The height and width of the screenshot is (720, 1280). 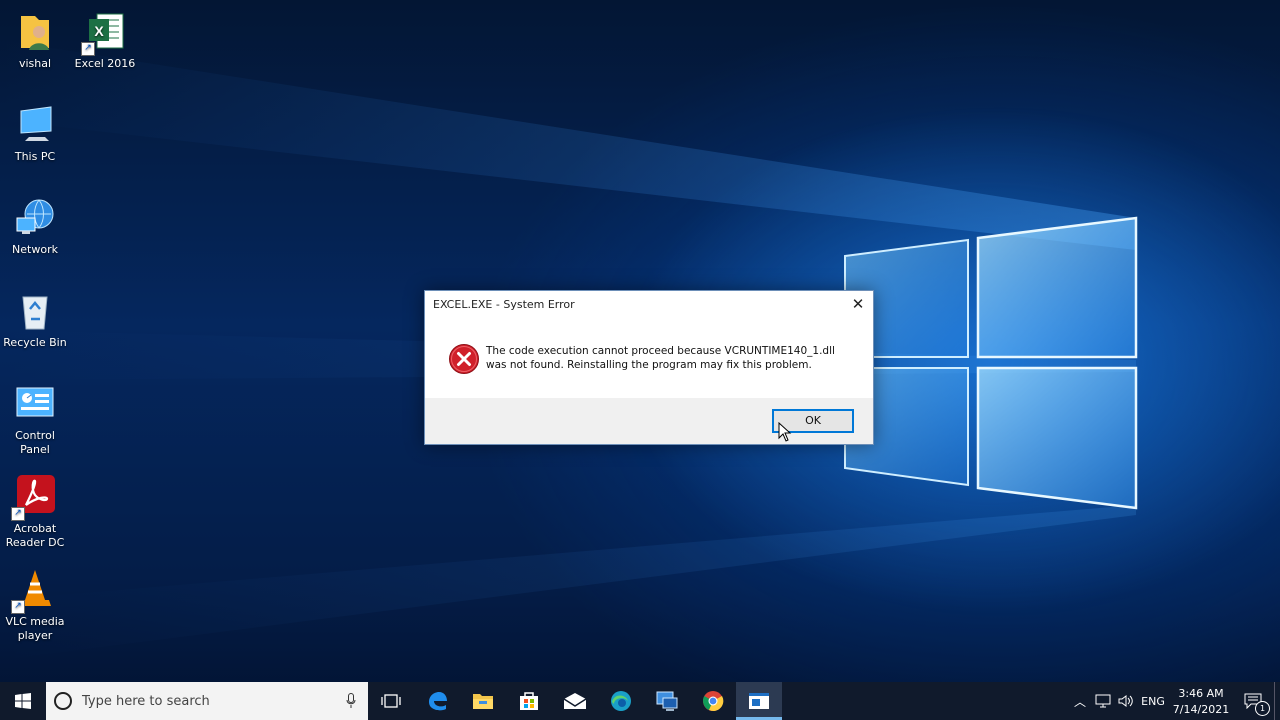 I want to click on desktop-icon-vlc: ↗ VLC media player, so click(x=35, y=605).